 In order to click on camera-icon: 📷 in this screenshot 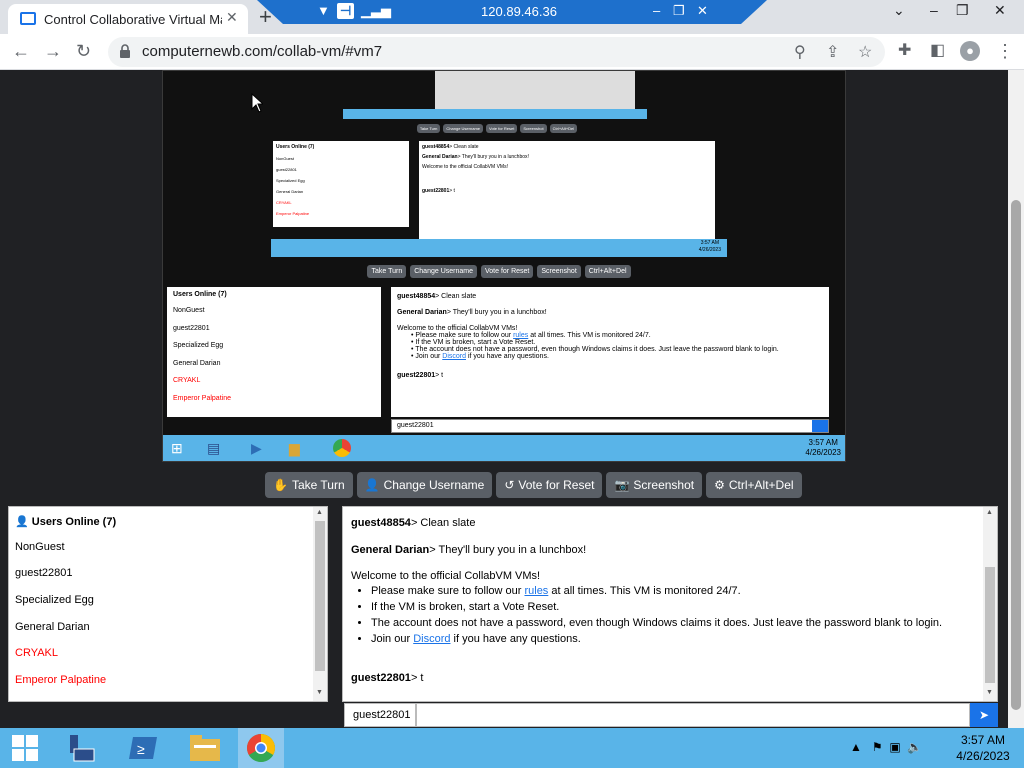, I will do `click(622, 485)`.